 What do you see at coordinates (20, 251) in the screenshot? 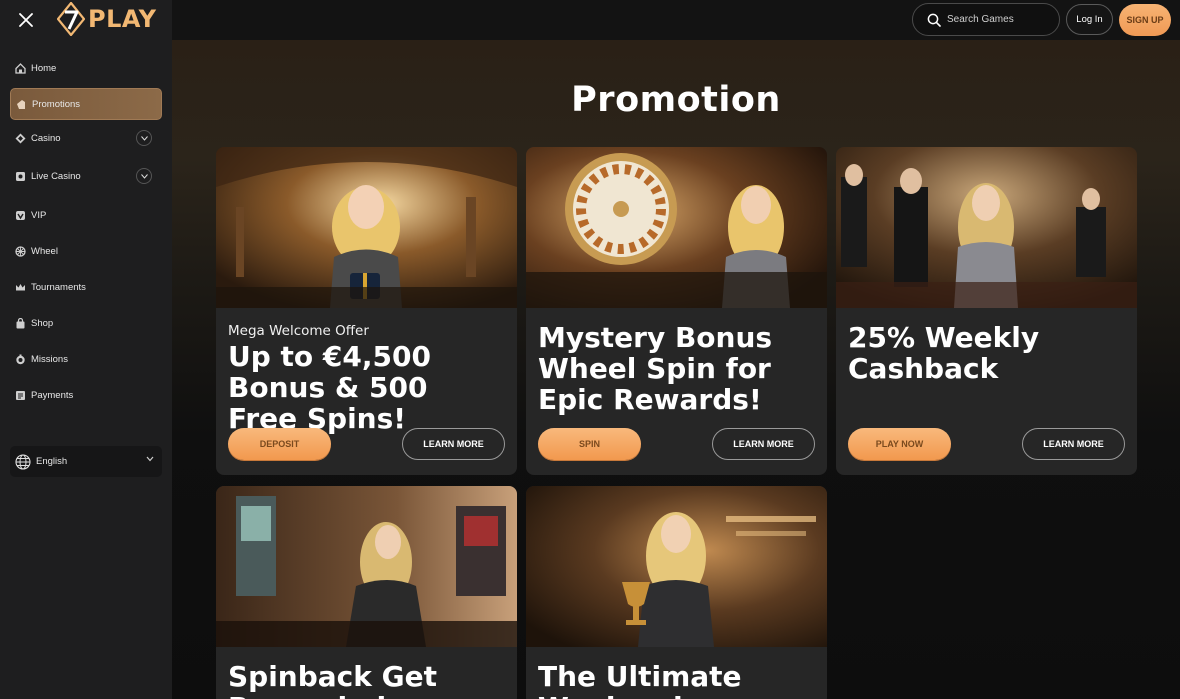
I see `wheel-icon` at bounding box center [20, 251].